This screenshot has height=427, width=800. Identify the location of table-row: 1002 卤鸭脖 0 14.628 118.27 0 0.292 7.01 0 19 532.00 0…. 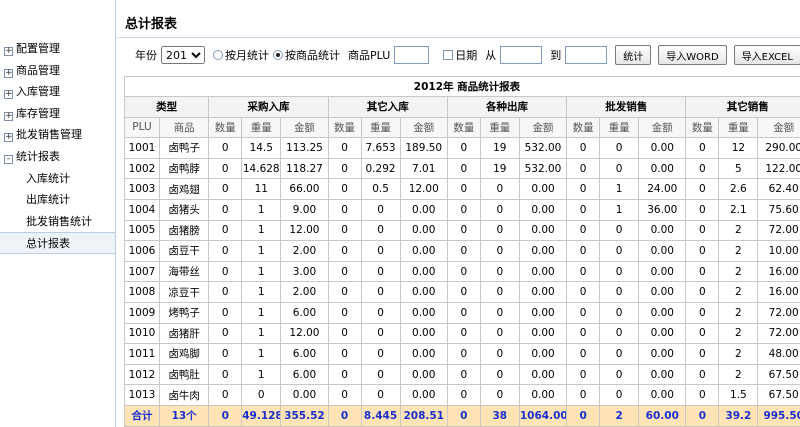
(462, 168).